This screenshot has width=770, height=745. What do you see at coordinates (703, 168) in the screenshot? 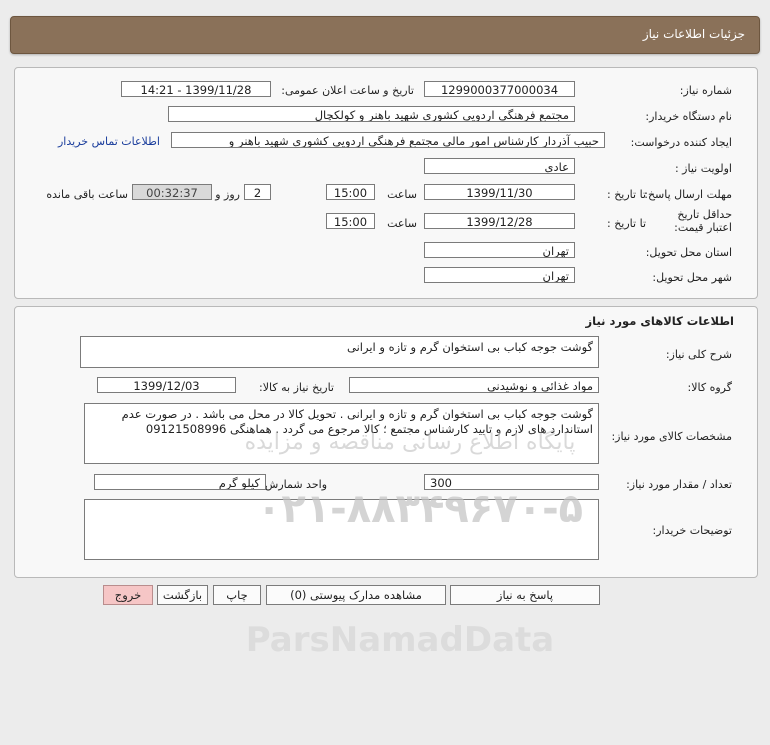
I see `priority-label: اولویت نیاز :` at bounding box center [703, 168].